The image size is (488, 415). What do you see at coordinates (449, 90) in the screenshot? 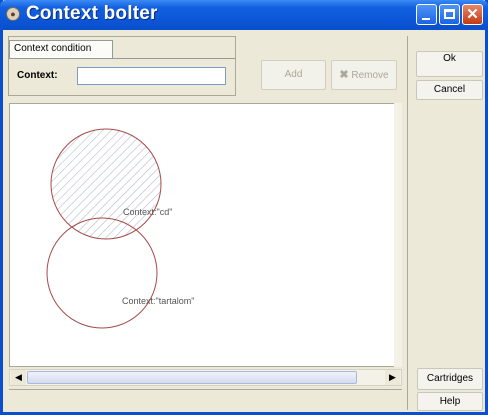
I see `cancel-button: Cancel` at bounding box center [449, 90].